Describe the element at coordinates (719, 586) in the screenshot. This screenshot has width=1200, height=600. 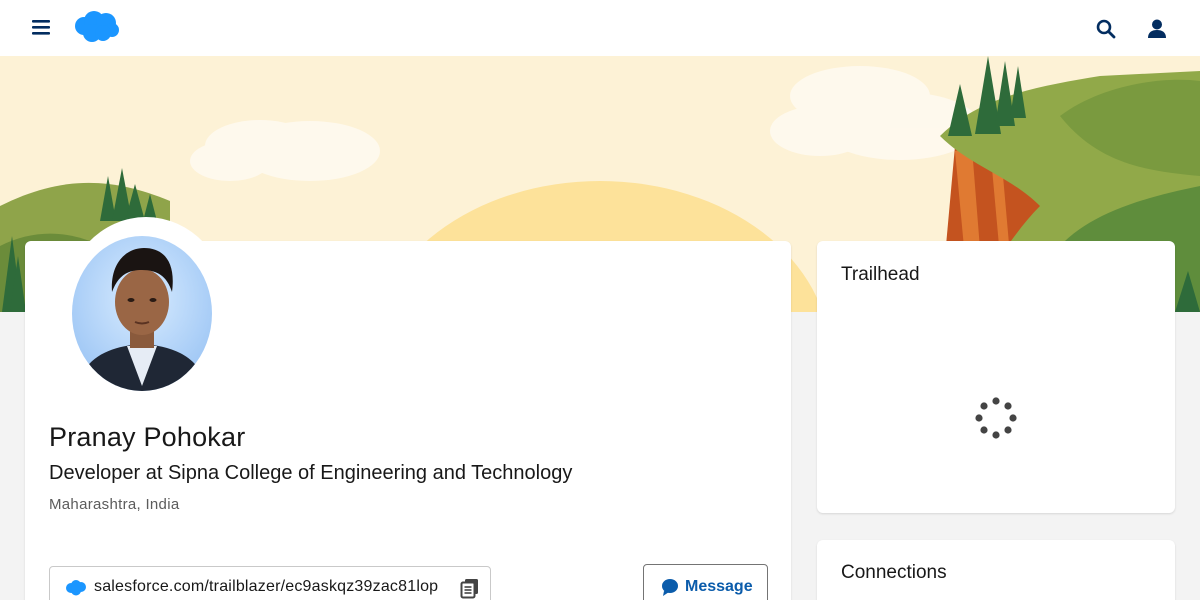
I see `message-button-label: Message` at that location.